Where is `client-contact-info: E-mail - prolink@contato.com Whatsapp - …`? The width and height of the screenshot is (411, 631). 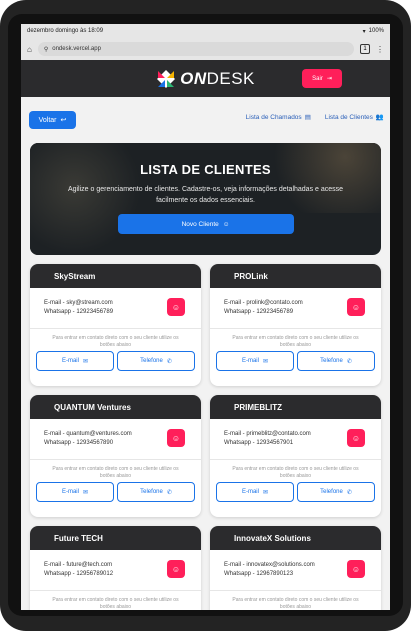 client-contact-info: E-mail - prolink@contato.com Whatsapp - … is located at coordinates (256, 308).